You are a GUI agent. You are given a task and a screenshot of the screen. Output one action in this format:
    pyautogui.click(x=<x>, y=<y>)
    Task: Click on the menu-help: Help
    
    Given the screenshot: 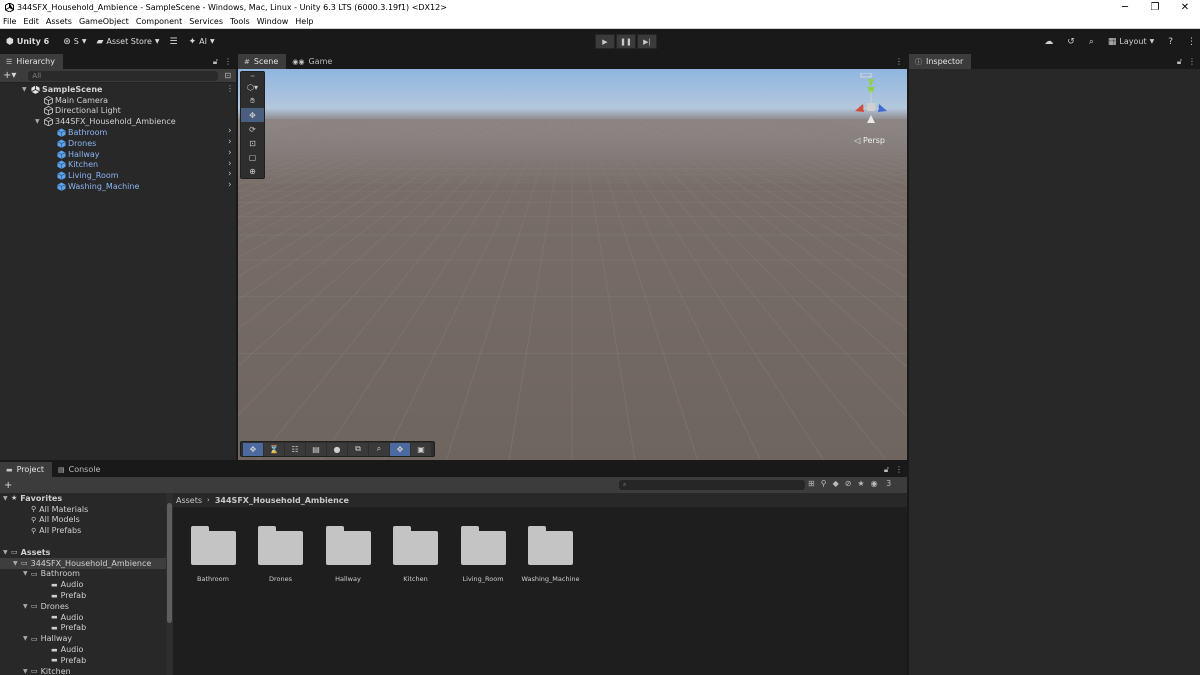 What is the action you would take?
    pyautogui.click(x=304, y=21)
    